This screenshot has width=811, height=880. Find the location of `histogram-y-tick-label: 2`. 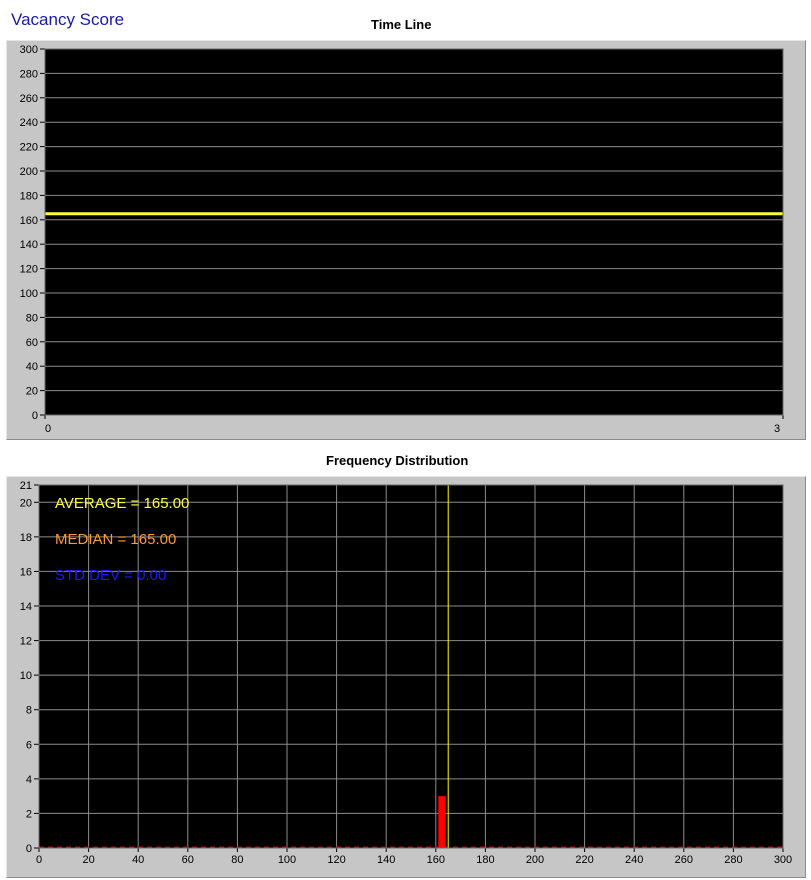

histogram-y-tick-label: 2 is located at coordinates (29, 814).